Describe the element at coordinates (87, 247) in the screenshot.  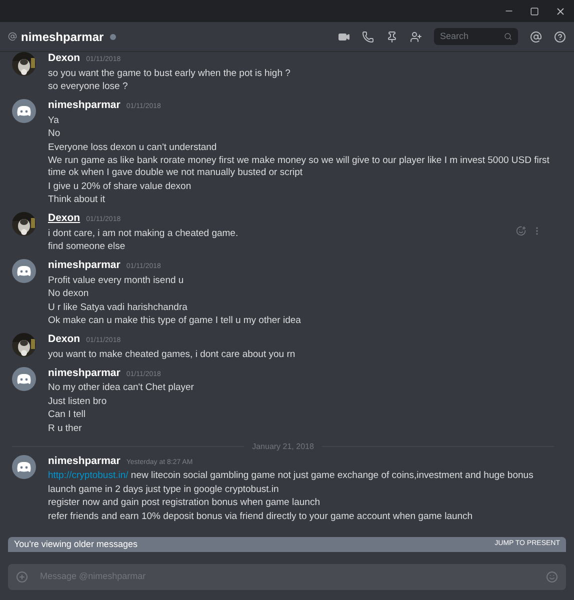
I see `message-text: find someone else` at that location.